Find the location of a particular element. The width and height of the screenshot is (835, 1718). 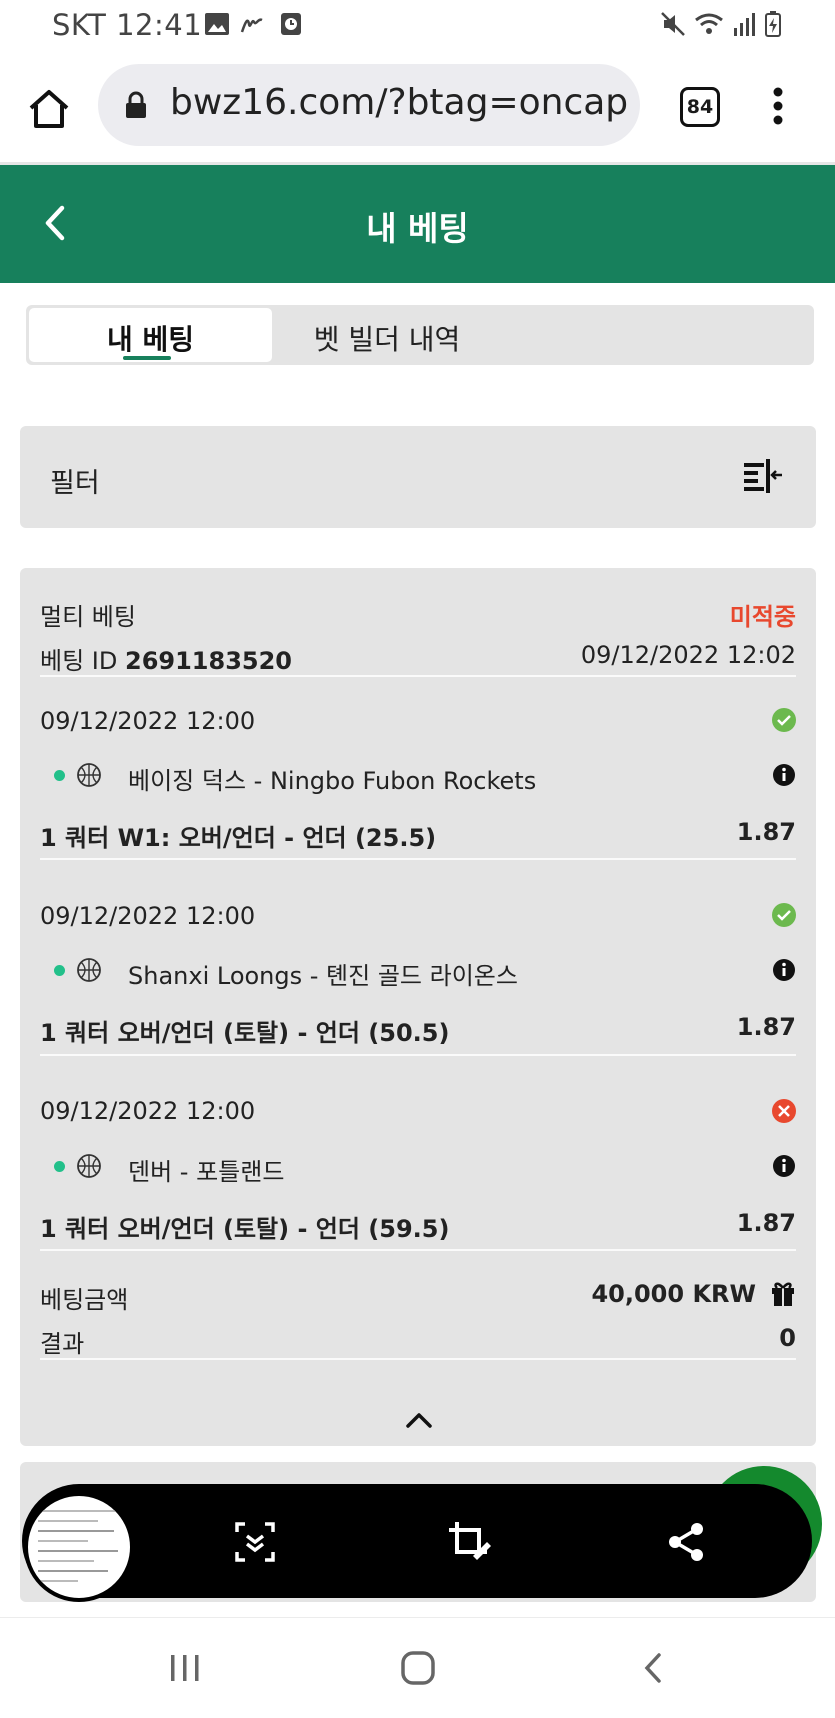

signal-icon is located at coordinates (744, 24).